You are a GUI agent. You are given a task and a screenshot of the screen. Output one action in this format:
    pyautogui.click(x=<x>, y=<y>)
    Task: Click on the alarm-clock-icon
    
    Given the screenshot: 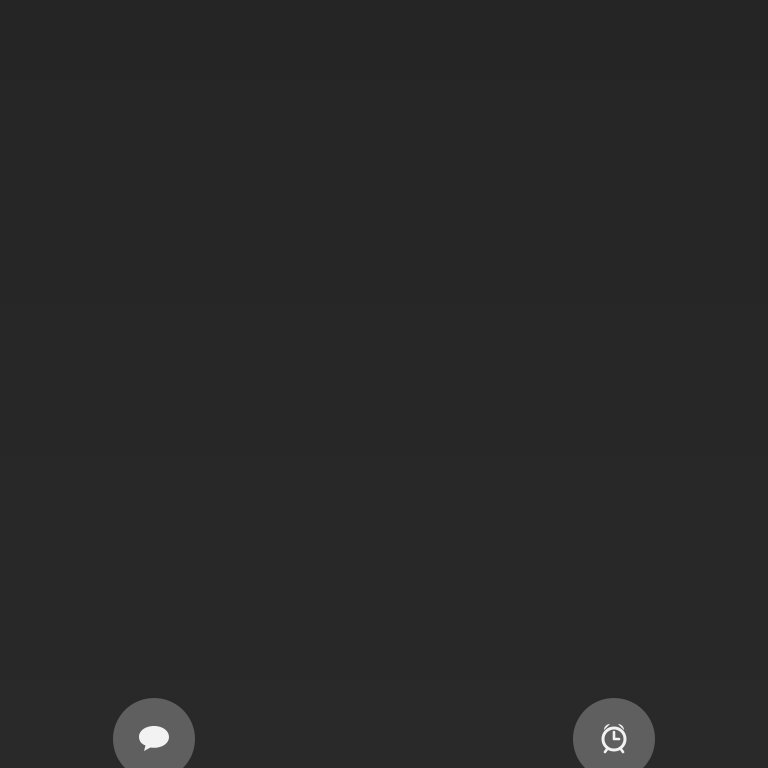 What is the action you would take?
    pyautogui.click(x=614, y=739)
    